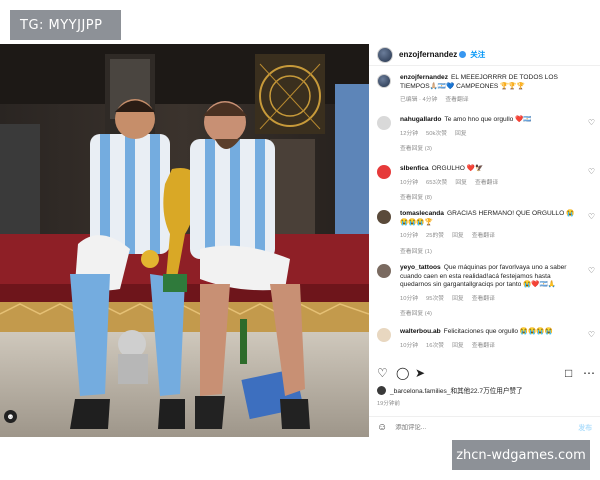 The height and width of the screenshot is (480, 600). I want to click on view-replies-link: 查看回复 (4), so click(491, 314).